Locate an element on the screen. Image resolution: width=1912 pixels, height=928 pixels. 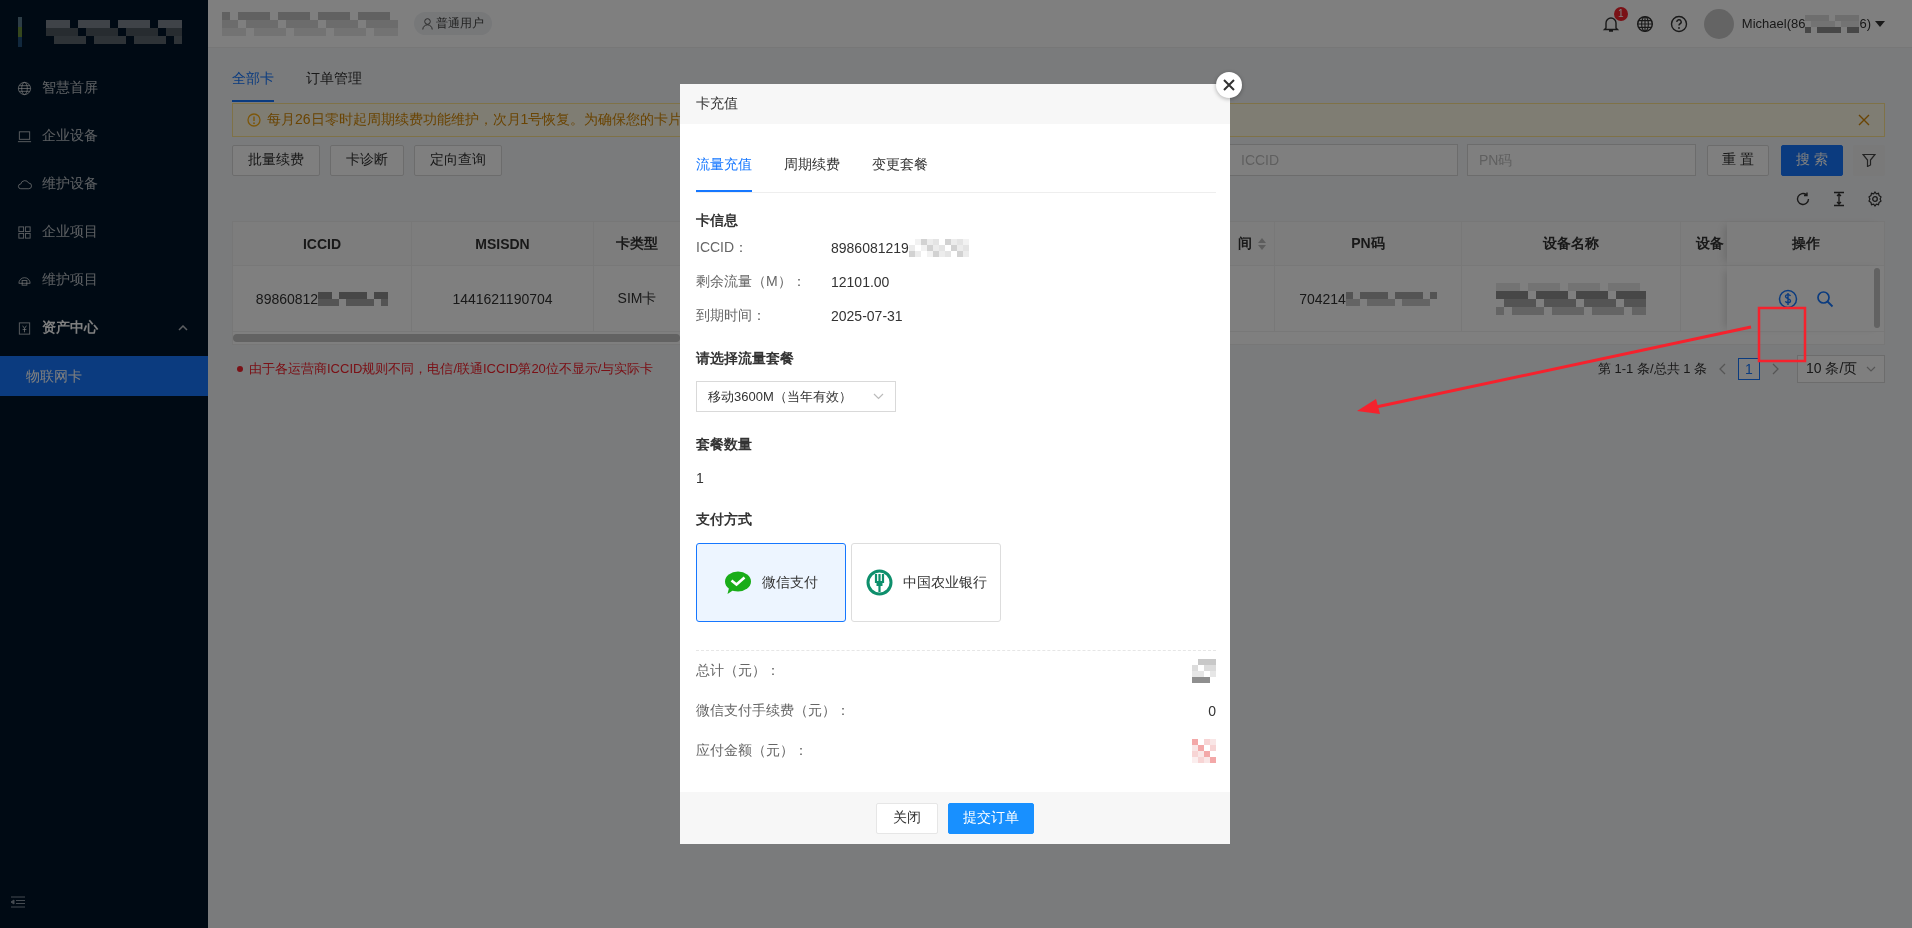
sidebar-item: 资产中心 is located at coordinates (104, 328).